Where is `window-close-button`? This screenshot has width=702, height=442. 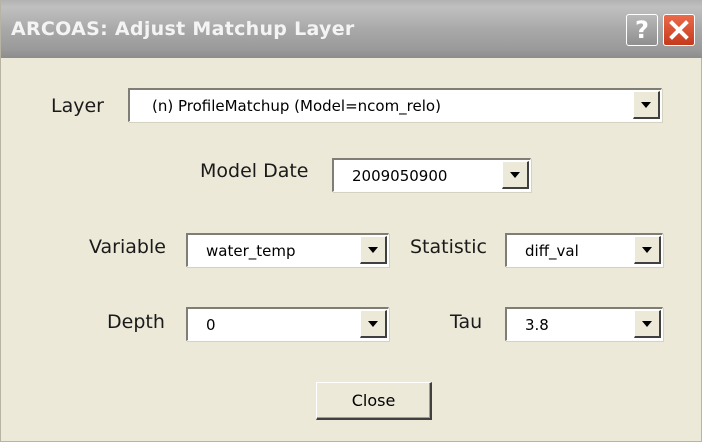 window-close-button is located at coordinates (679, 30).